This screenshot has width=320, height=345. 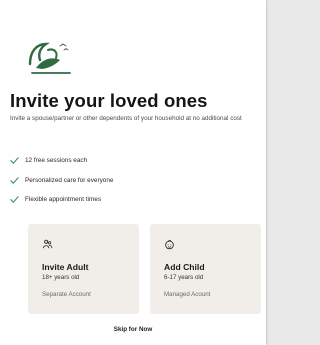 What do you see at coordinates (133, 329) in the screenshot?
I see `skip-button: Skip for Now` at bounding box center [133, 329].